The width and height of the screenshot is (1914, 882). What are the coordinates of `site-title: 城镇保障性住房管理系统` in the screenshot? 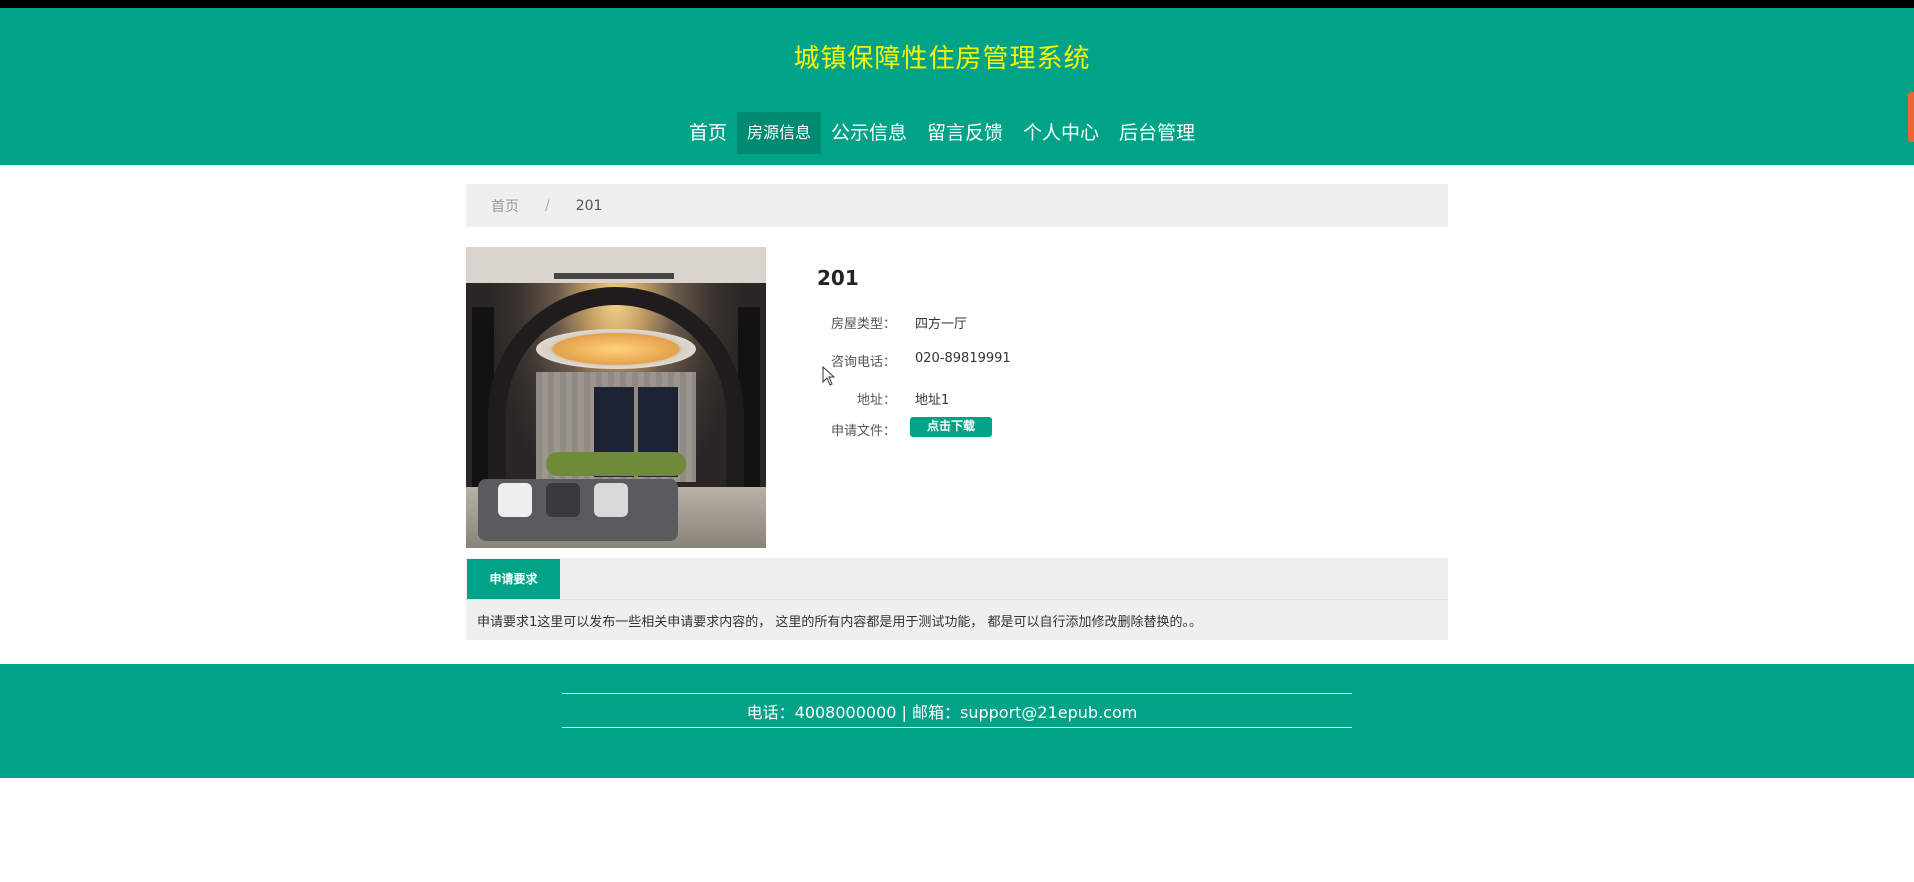 It's located at (942, 59).